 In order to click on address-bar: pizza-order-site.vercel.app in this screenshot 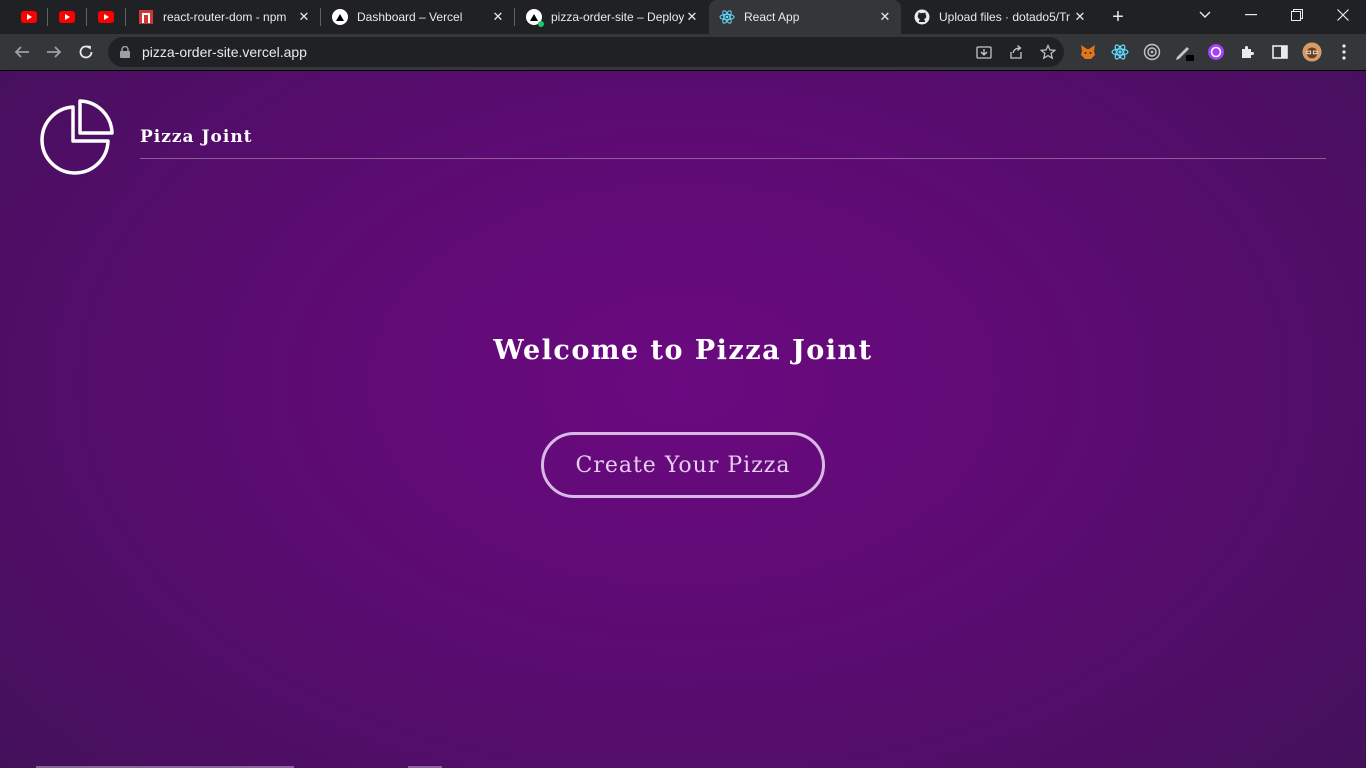, I will do `click(586, 52)`.